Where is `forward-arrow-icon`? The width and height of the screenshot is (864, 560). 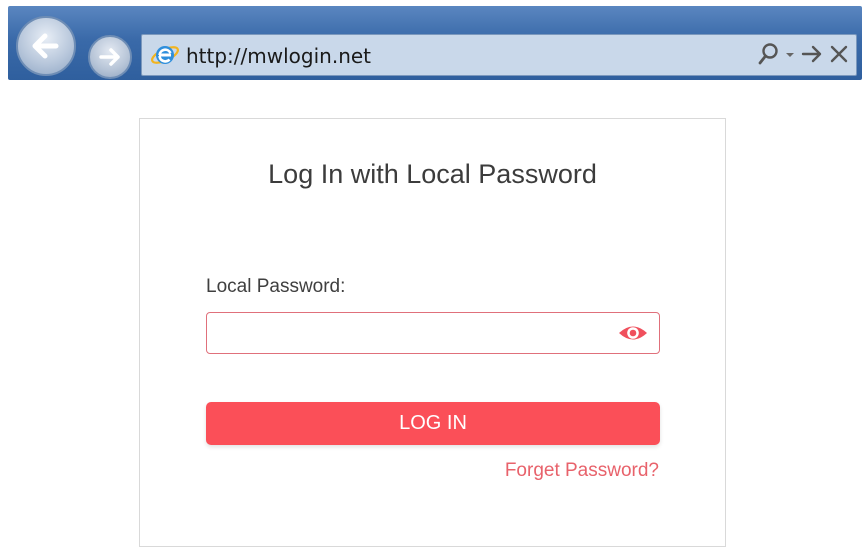 forward-arrow-icon is located at coordinates (109, 57).